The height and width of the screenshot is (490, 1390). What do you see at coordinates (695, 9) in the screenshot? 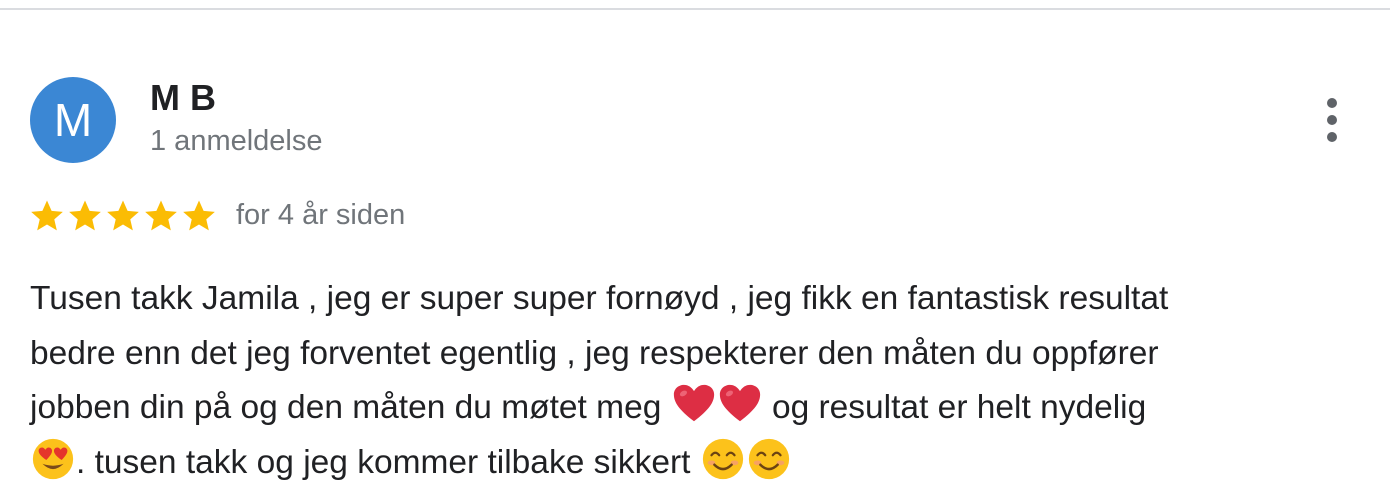
I see `top-divider` at bounding box center [695, 9].